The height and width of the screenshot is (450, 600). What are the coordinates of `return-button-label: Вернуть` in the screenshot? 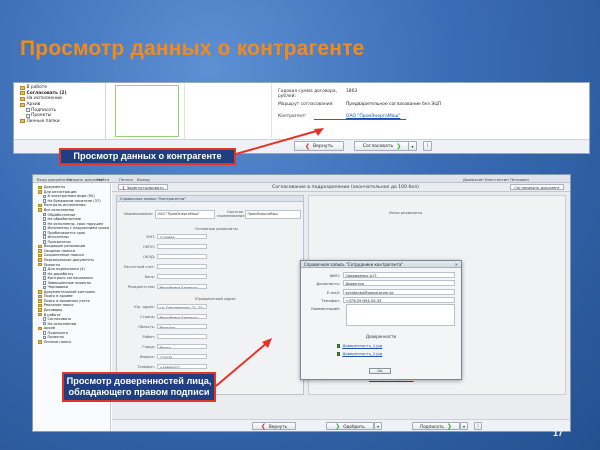 It's located at (278, 426).